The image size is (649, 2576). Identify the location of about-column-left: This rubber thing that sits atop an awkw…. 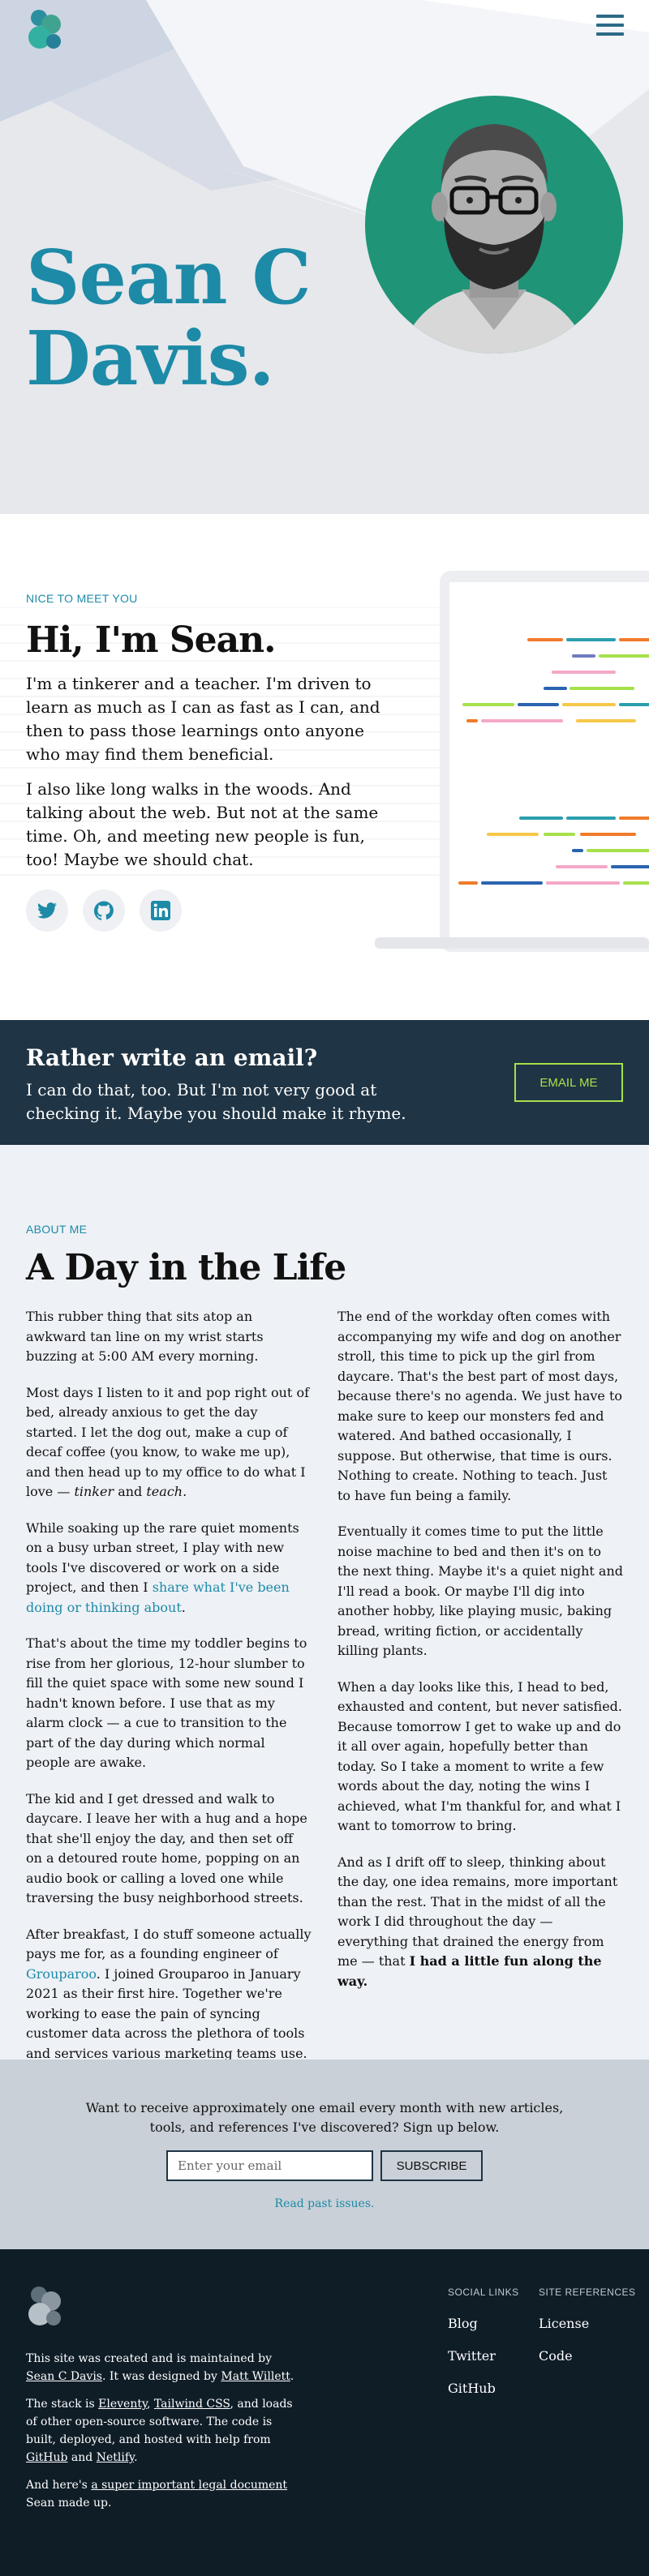
(169, 1693).